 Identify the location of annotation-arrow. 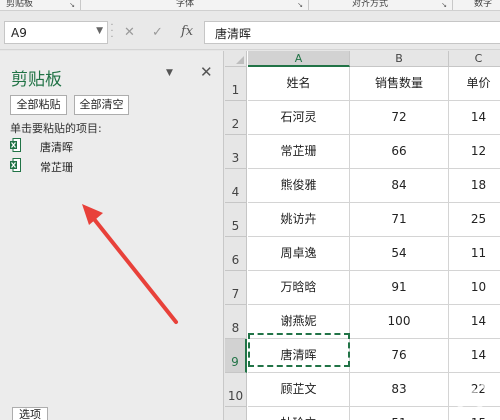
(130, 264).